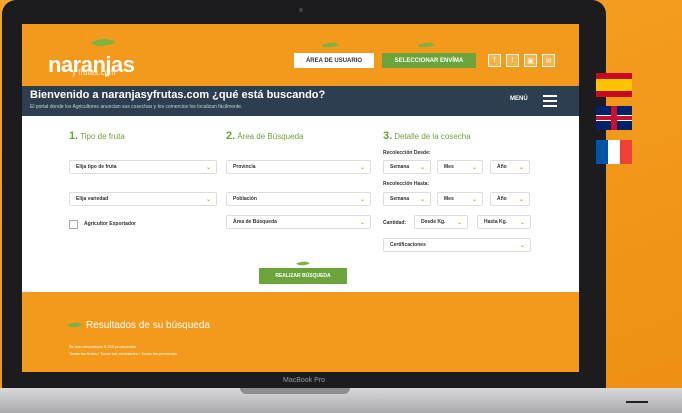 This screenshot has width=682, height=413. I want to click on harvest-from-label: Recolección Desde:, so click(407, 153).